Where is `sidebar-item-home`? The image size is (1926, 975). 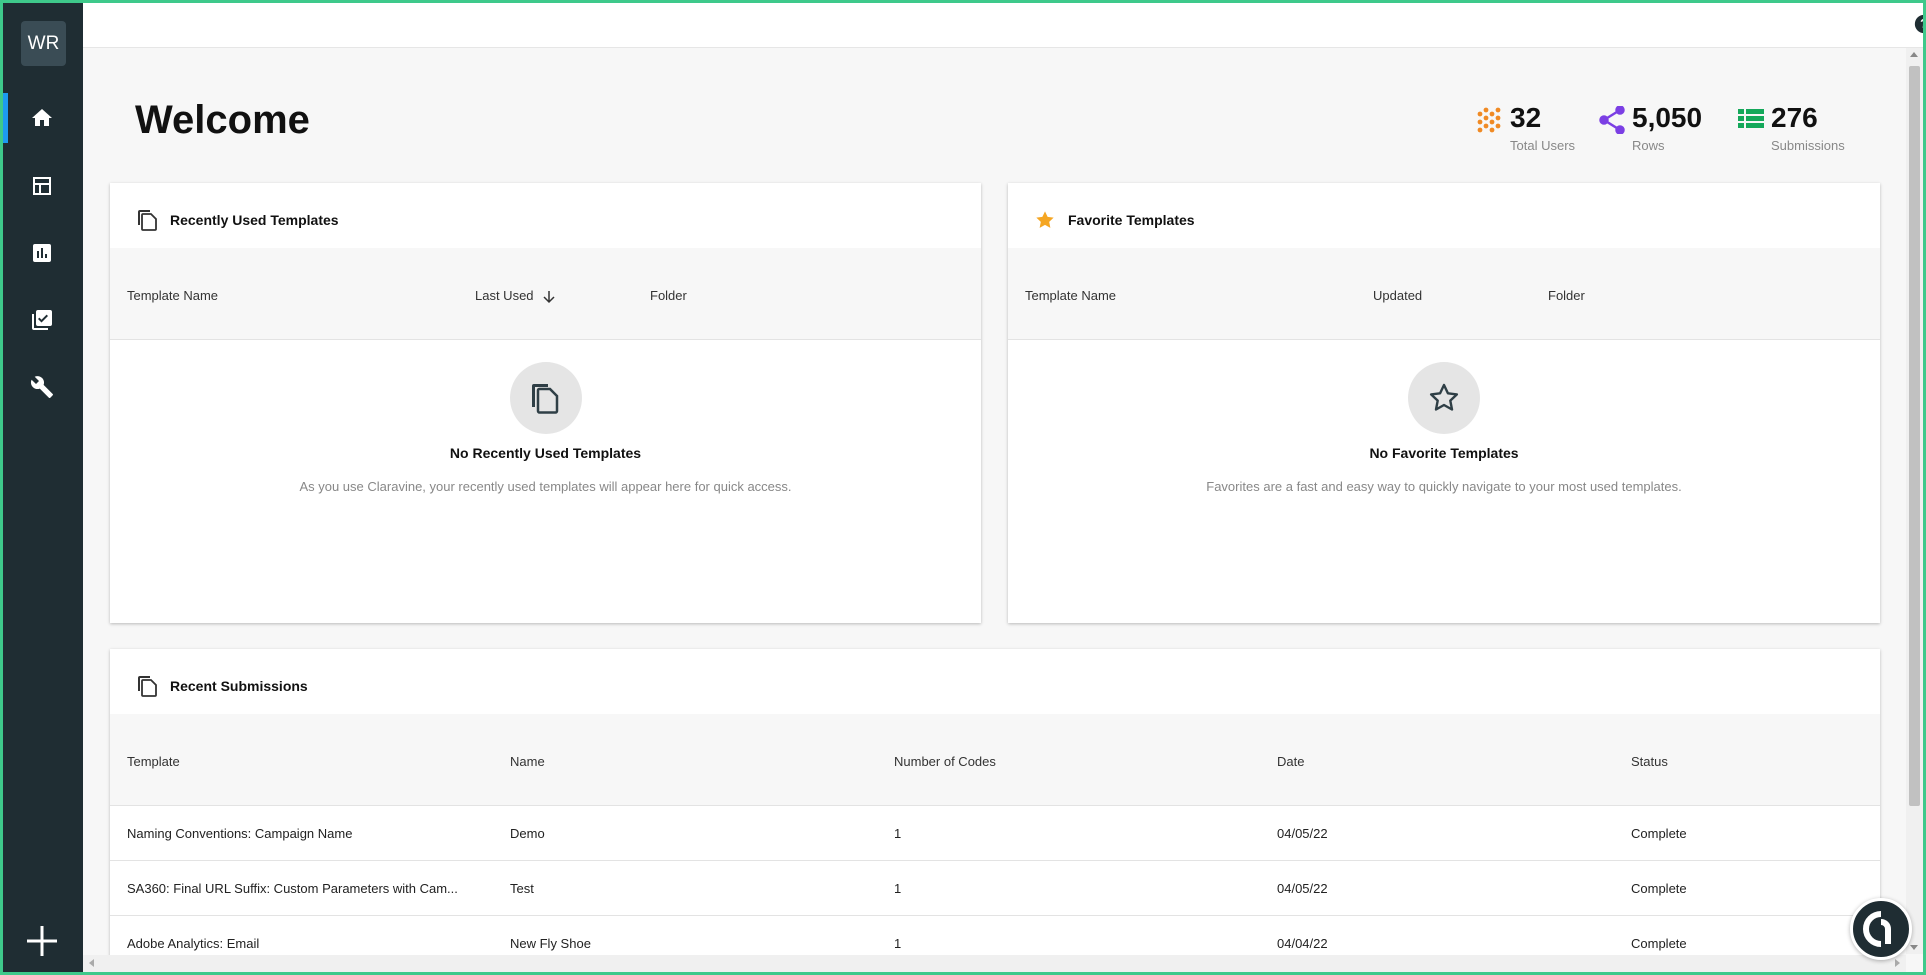
sidebar-item-home is located at coordinates (41, 118).